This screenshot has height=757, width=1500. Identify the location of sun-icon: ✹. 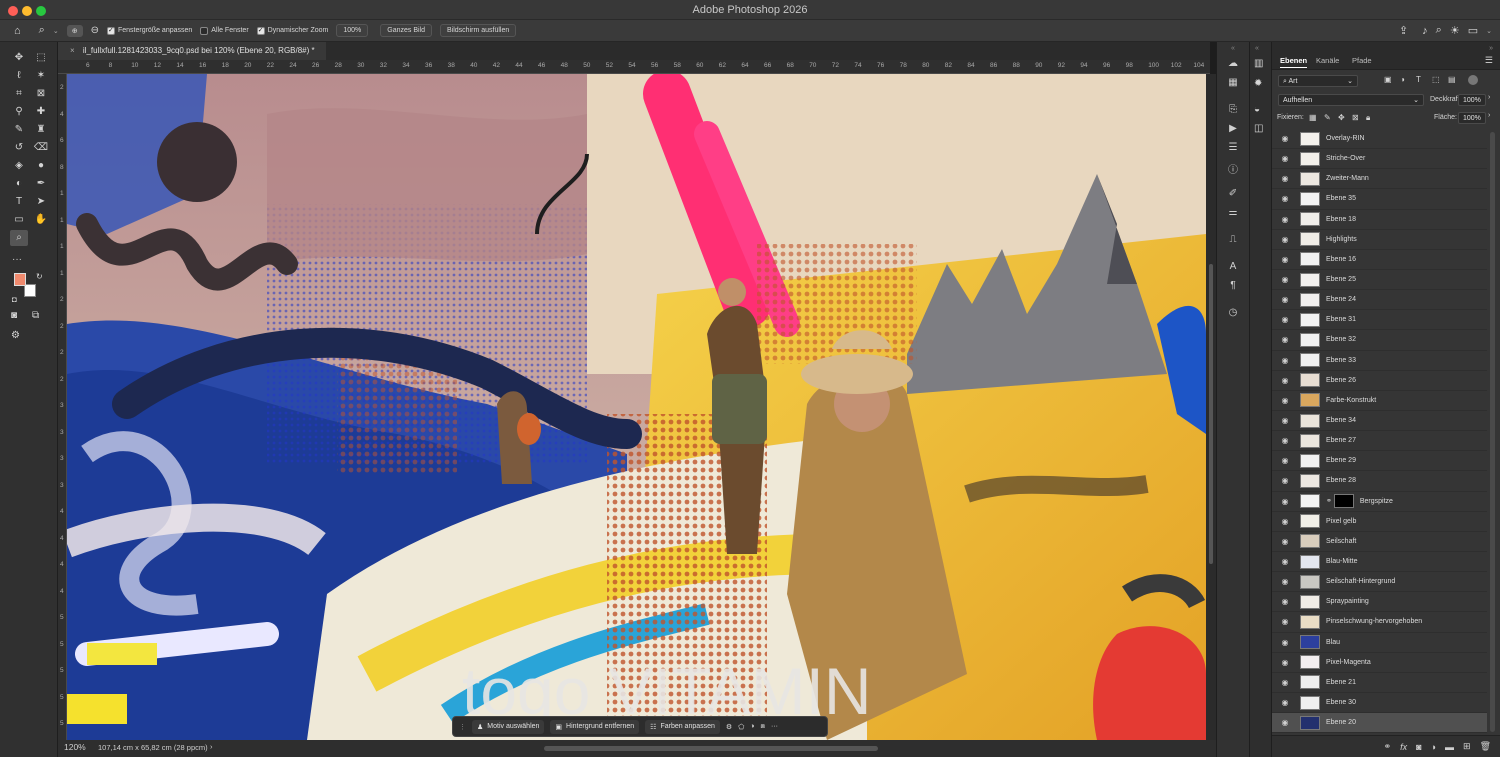
(1258, 83).